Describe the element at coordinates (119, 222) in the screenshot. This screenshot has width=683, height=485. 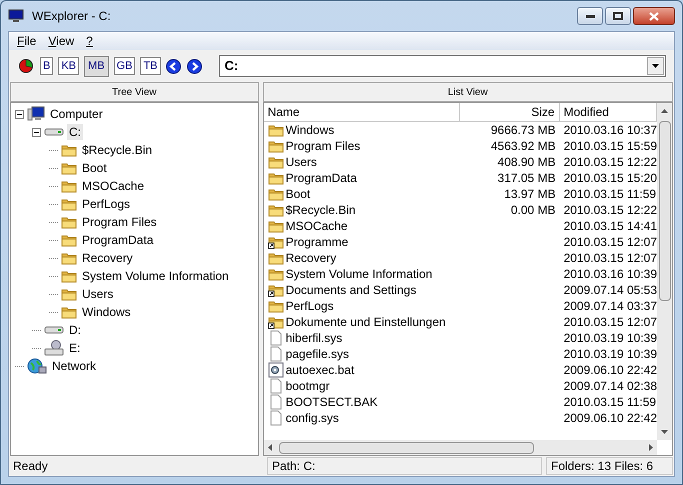
I see `tree-item: Program Files` at that location.